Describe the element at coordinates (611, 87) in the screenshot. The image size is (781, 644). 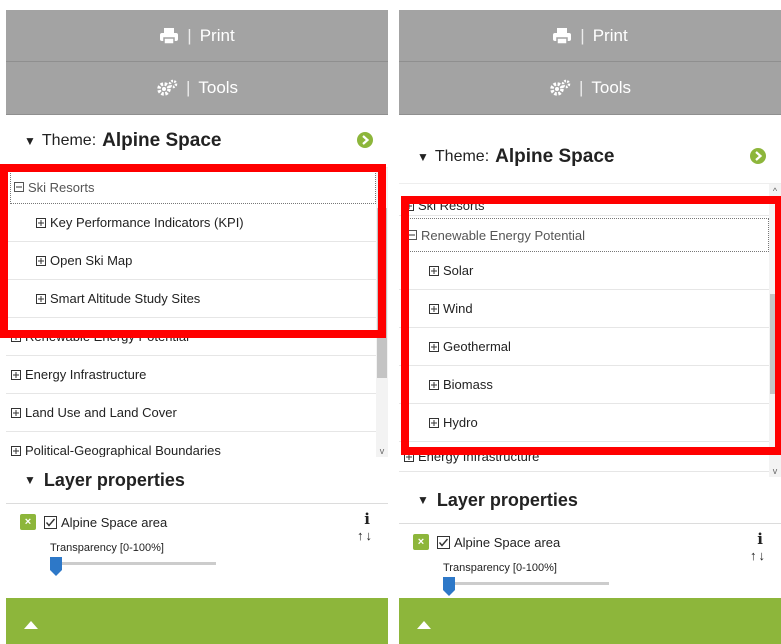
I see `tools-label: Tools` at that location.